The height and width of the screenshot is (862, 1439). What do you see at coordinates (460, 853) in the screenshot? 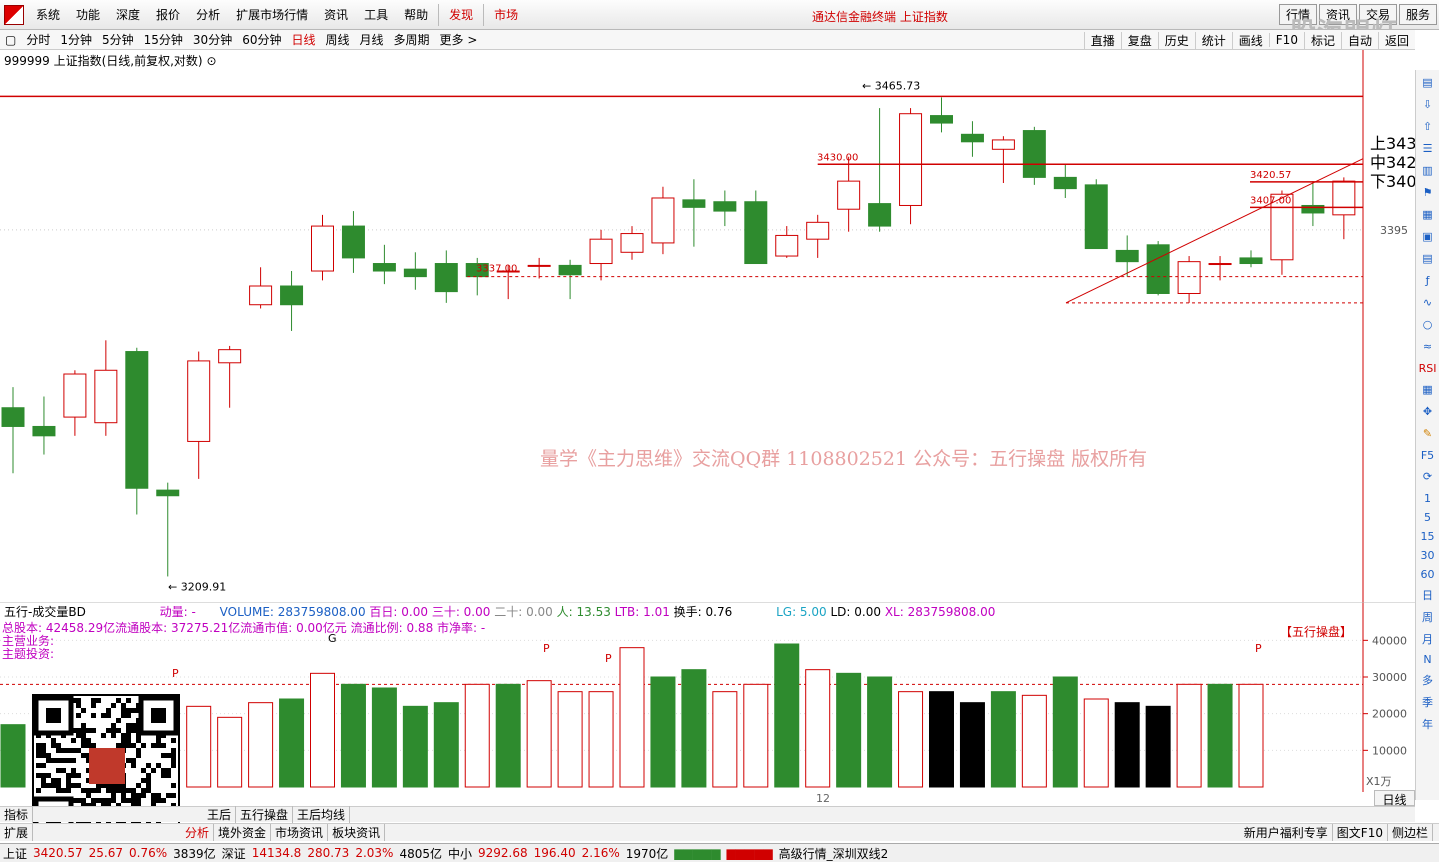
I see `zx-index-name: 中小` at bounding box center [460, 853].